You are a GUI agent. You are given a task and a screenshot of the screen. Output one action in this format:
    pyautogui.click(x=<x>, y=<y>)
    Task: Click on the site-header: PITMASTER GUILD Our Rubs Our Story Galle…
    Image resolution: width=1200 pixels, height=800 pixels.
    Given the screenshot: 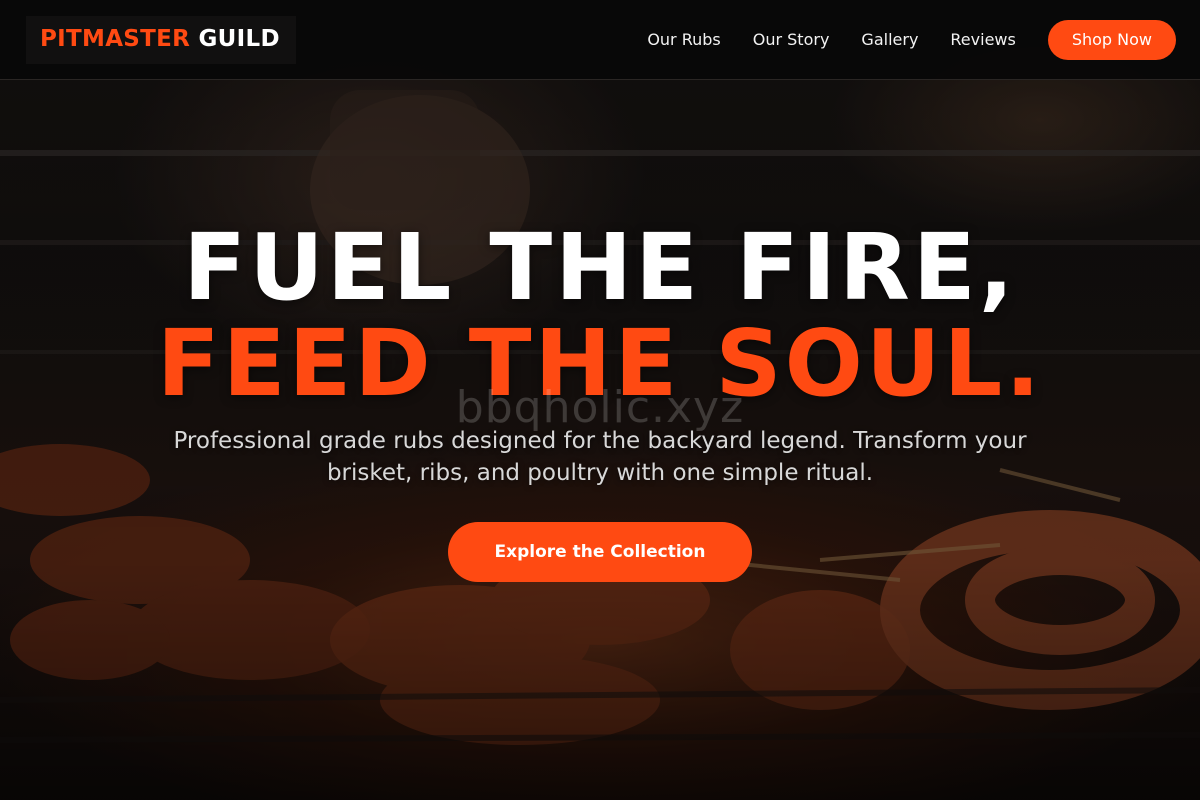 What is the action you would take?
    pyautogui.click(x=600, y=40)
    